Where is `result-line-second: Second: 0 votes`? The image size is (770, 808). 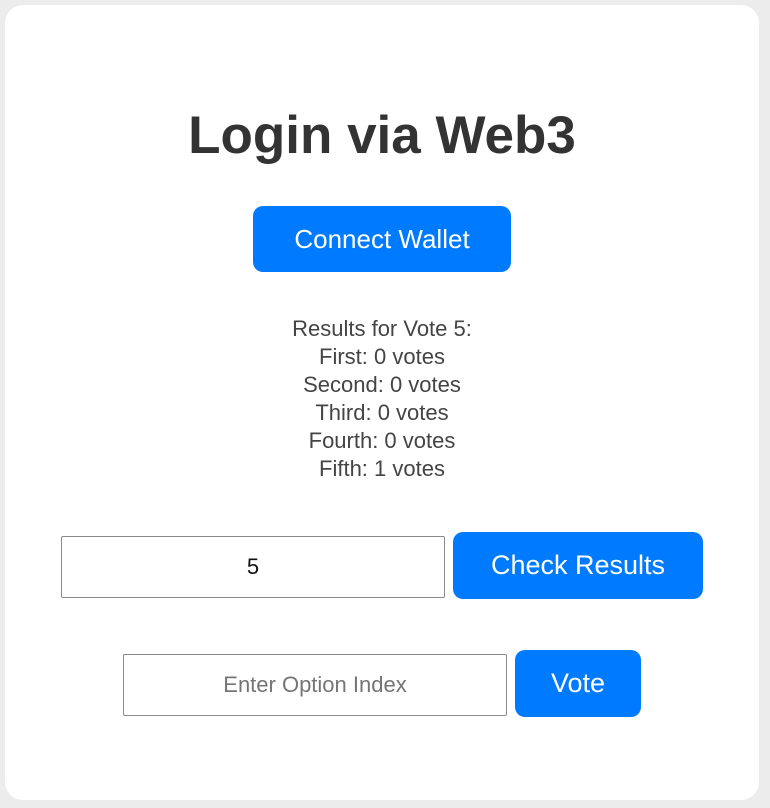
result-line-second: Second: 0 votes is located at coordinates (382, 384).